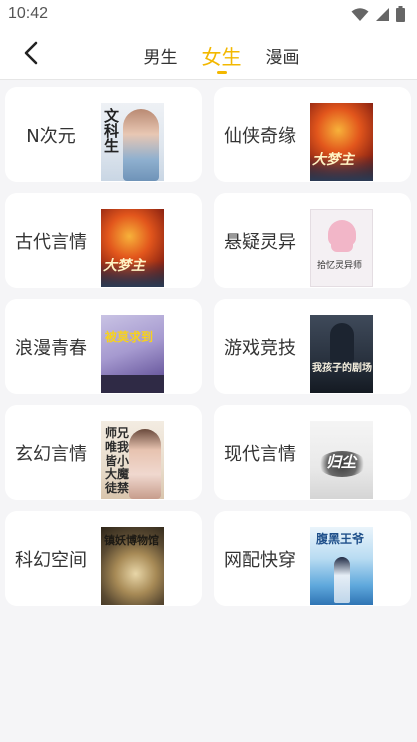 This screenshot has height=742, width=417. What do you see at coordinates (341, 248) in the screenshot?
I see `book-cover: 拾忆灵异师` at bounding box center [341, 248].